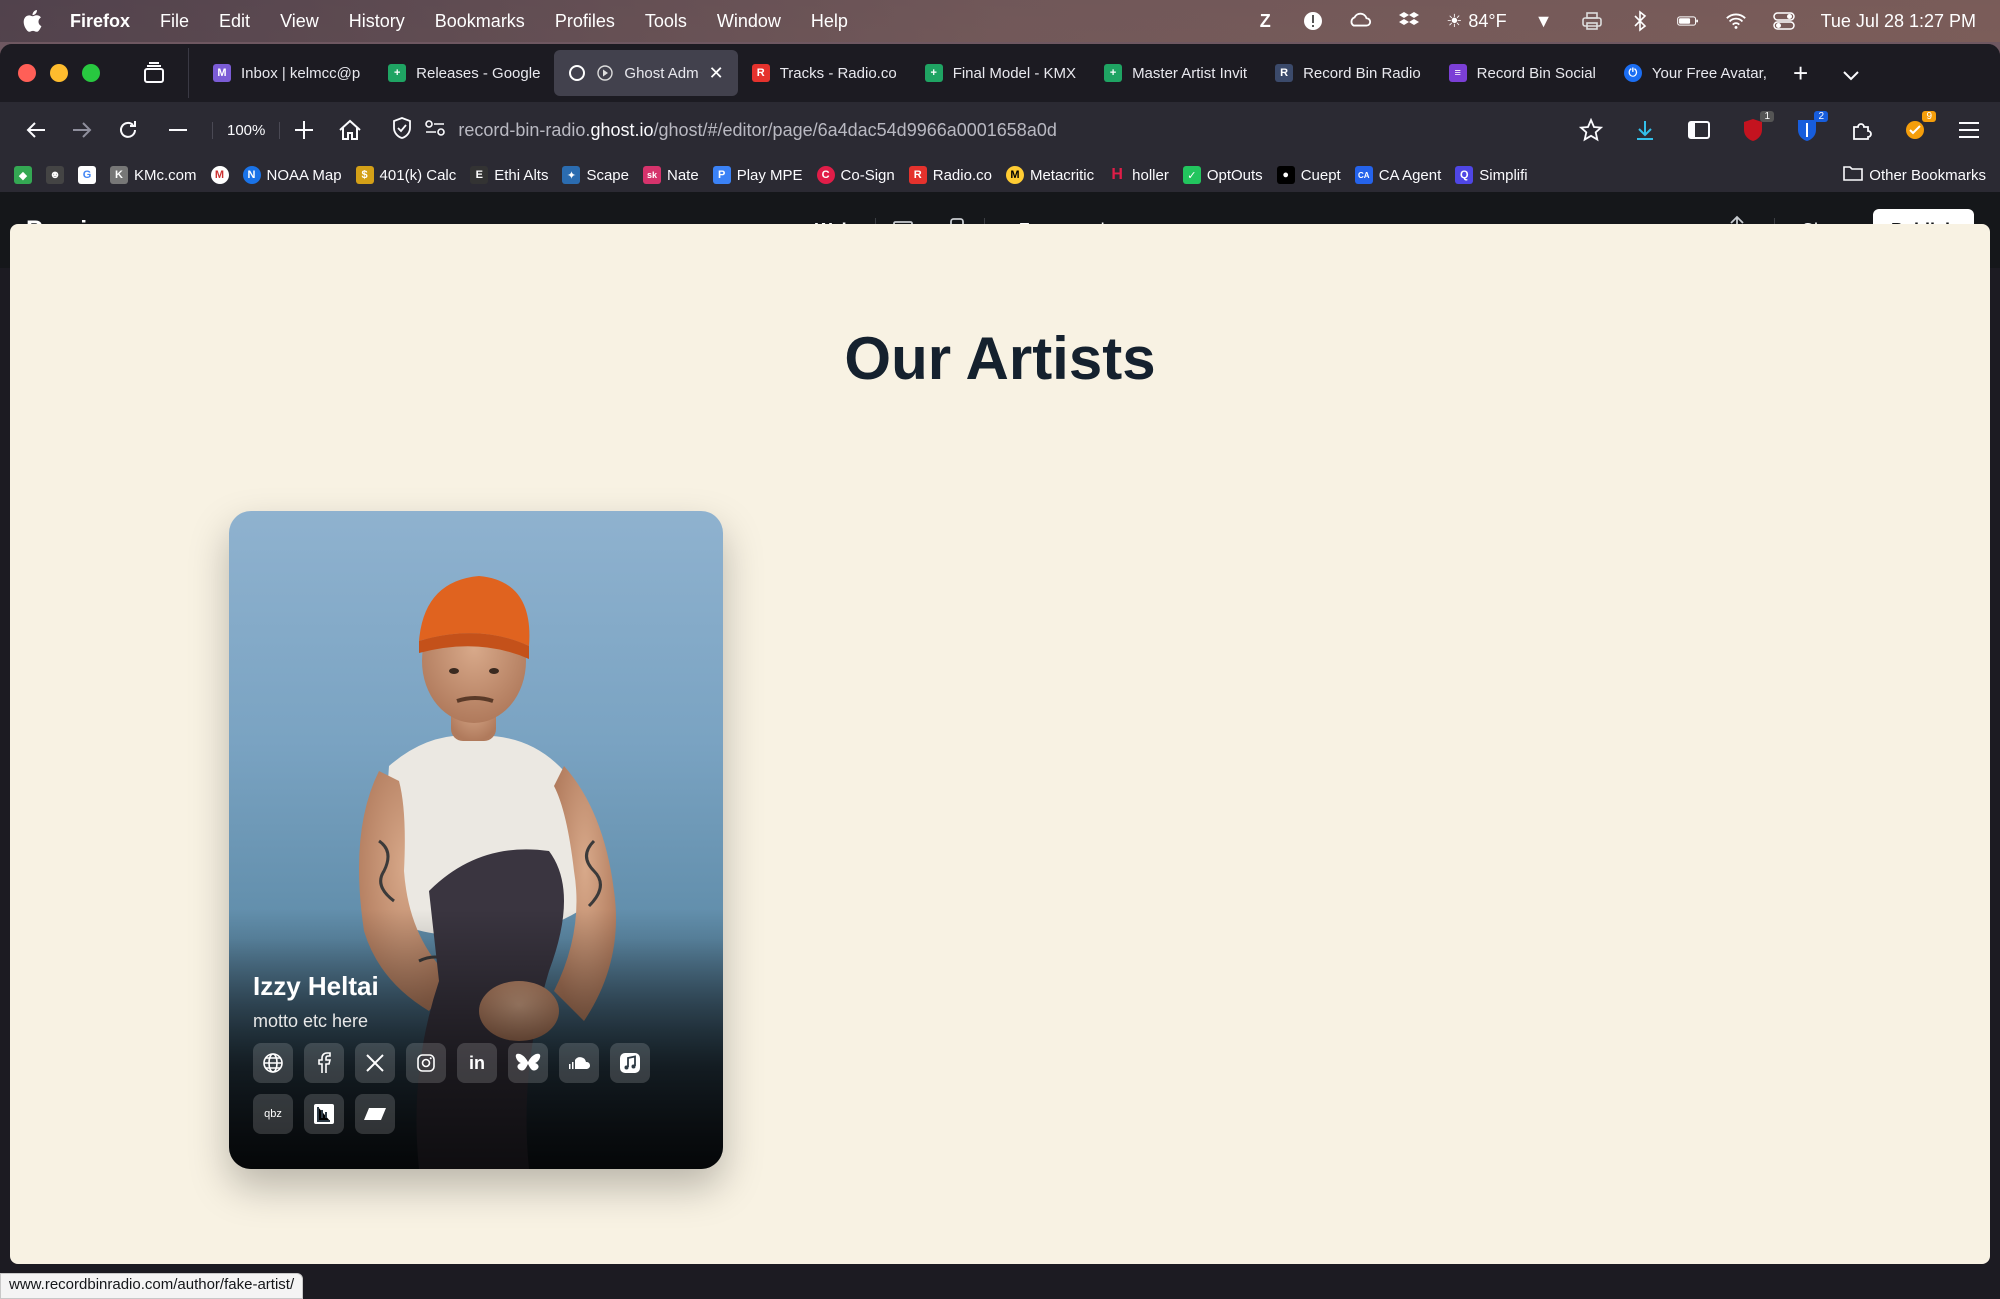  I want to click on artist-card: Izzy Heltai motto etc here in qbz, so click(476, 840).